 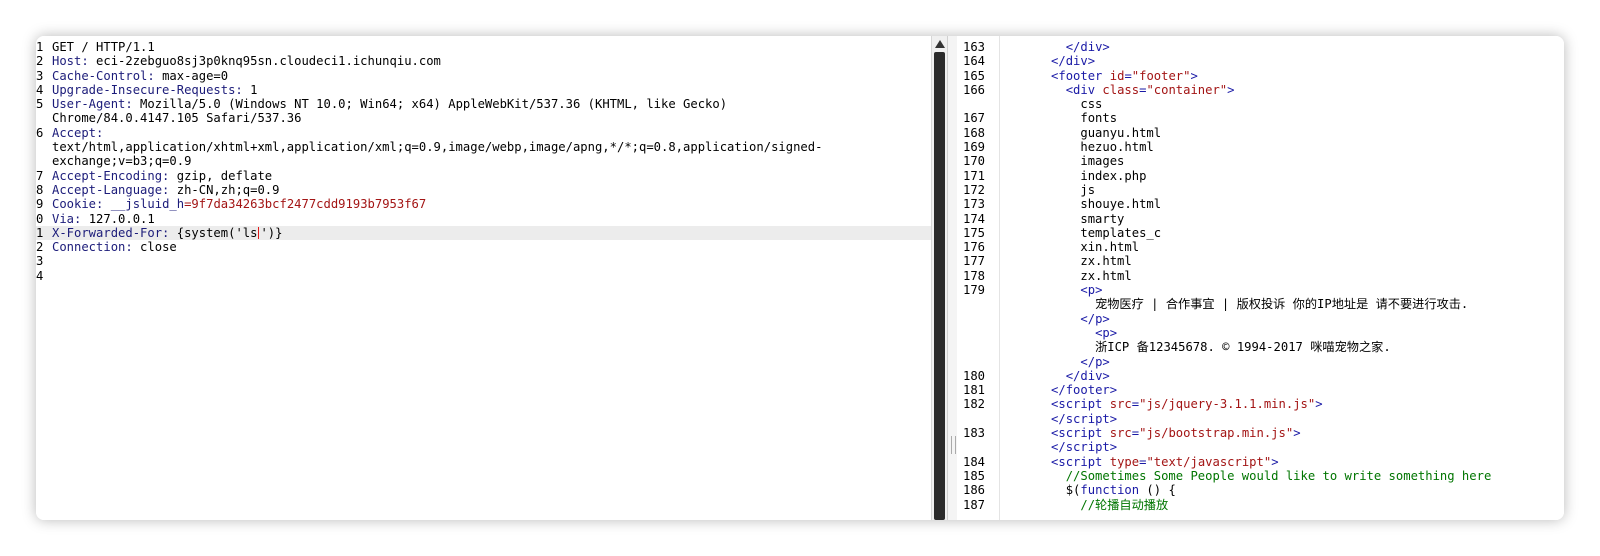 What do you see at coordinates (1260, 290) in the screenshot?
I see `response-line: 179 <p>` at bounding box center [1260, 290].